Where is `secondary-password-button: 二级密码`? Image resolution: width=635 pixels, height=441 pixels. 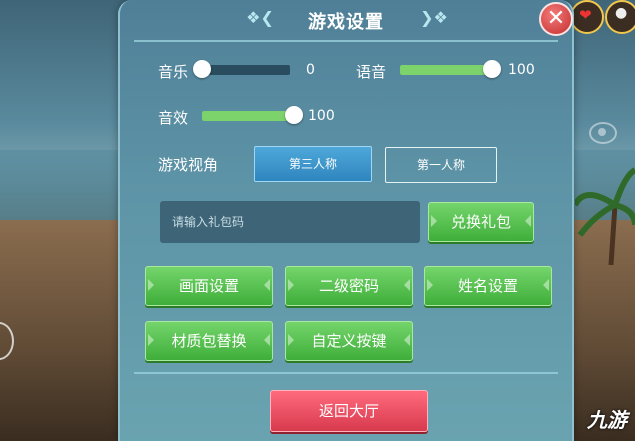 secondary-password-button: 二级密码 is located at coordinates (349, 286).